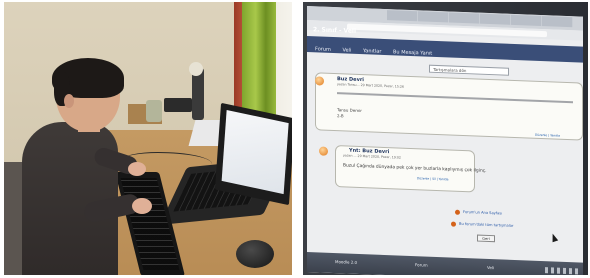 Image resolution: width=590 pixels, height=278 pixels. Describe the element at coordinates (554, 237) in the screenshot. I see `mouse-cursor-icon` at that location.